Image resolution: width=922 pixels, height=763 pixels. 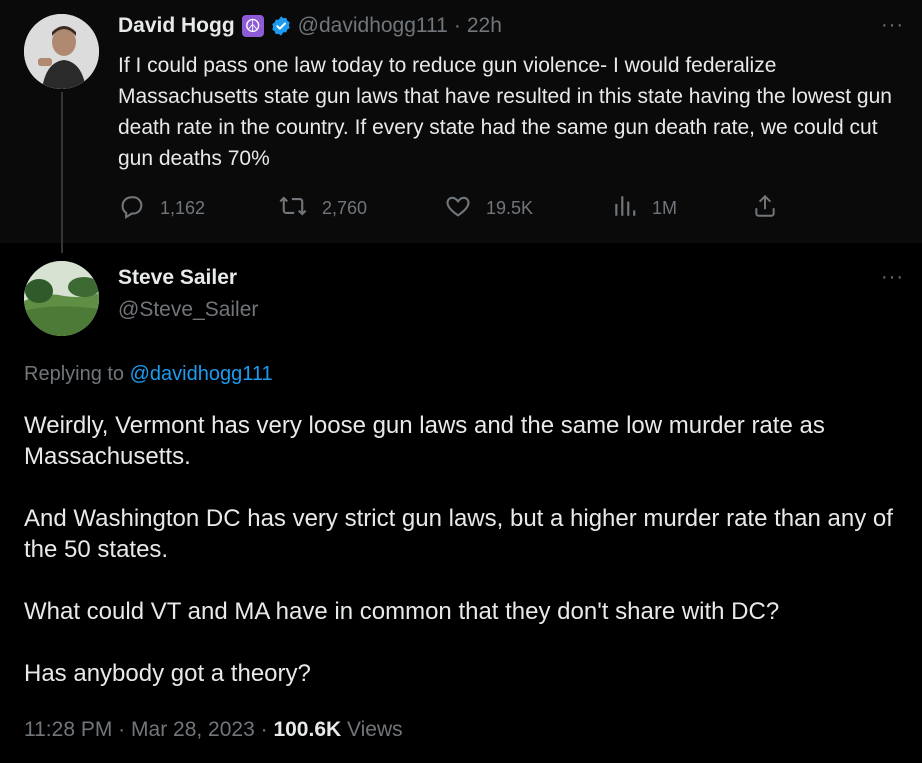 What do you see at coordinates (510, 208) in the screenshot?
I see `like-count: 19.5K` at bounding box center [510, 208].